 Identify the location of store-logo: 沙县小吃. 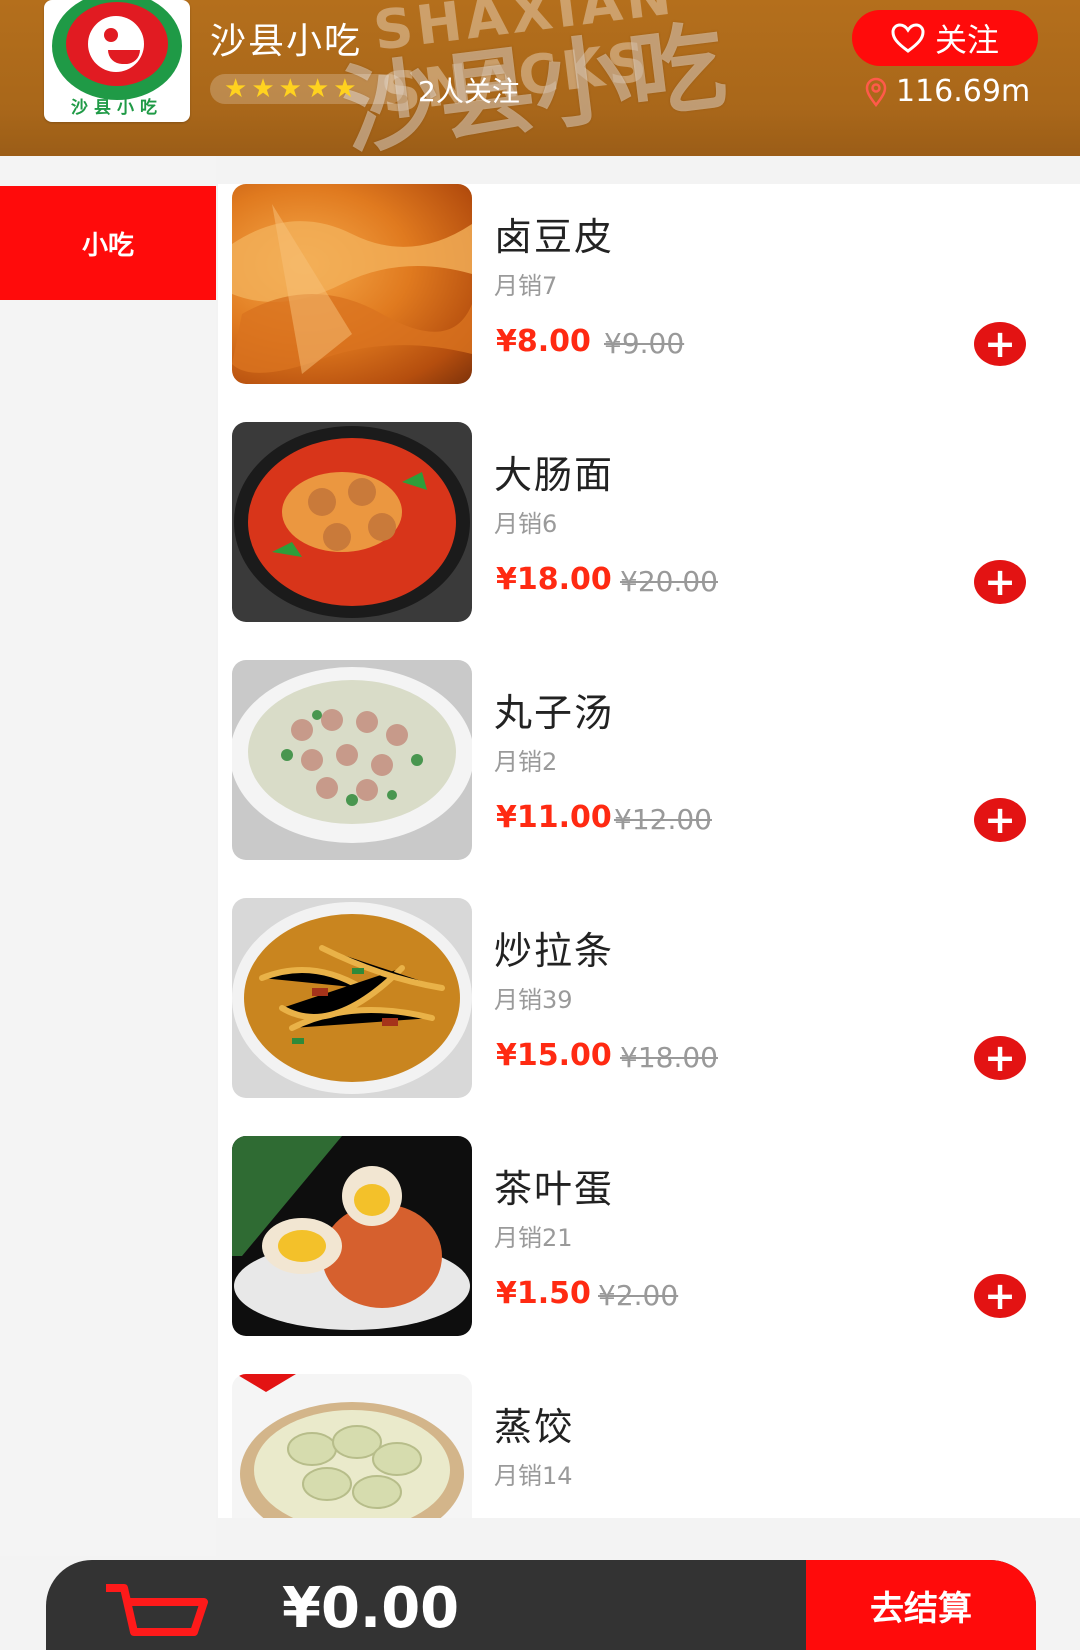
(117, 61).